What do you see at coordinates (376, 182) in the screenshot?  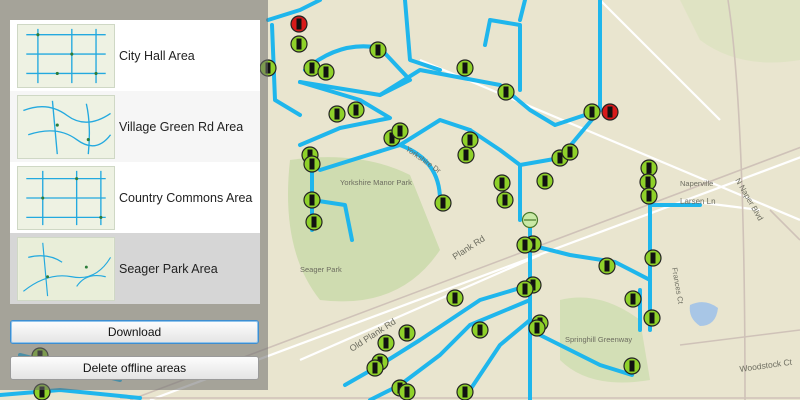 I see `place-label: Yorkshire Manor Park` at bounding box center [376, 182].